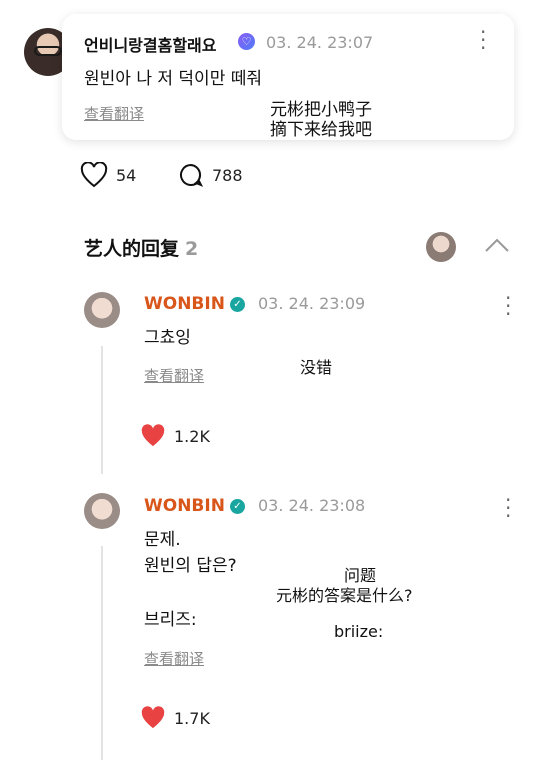 This screenshot has height=760, width=540. What do you see at coordinates (316, 367) in the screenshot?
I see `translation-overlay: 没错` at bounding box center [316, 367].